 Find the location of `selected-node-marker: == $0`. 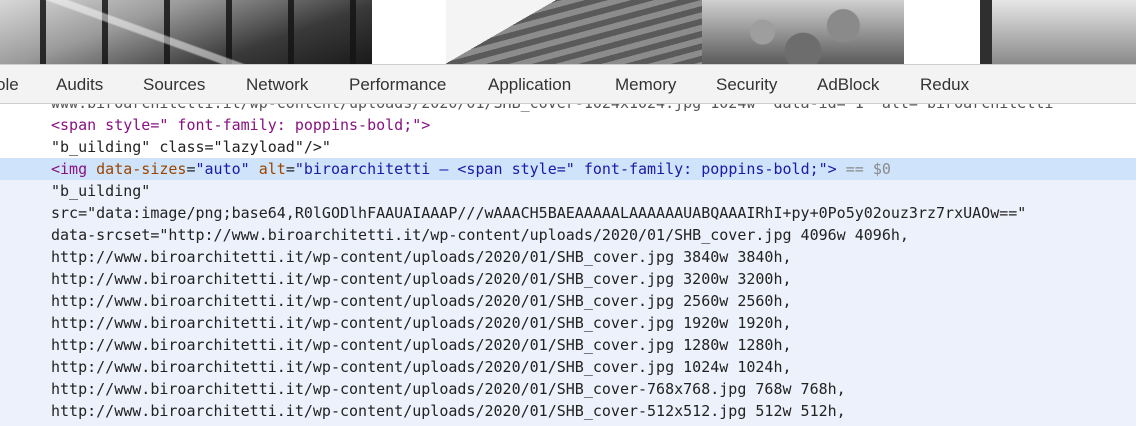

selected-node-marker: == $0 is located at coordinates (863, 169).